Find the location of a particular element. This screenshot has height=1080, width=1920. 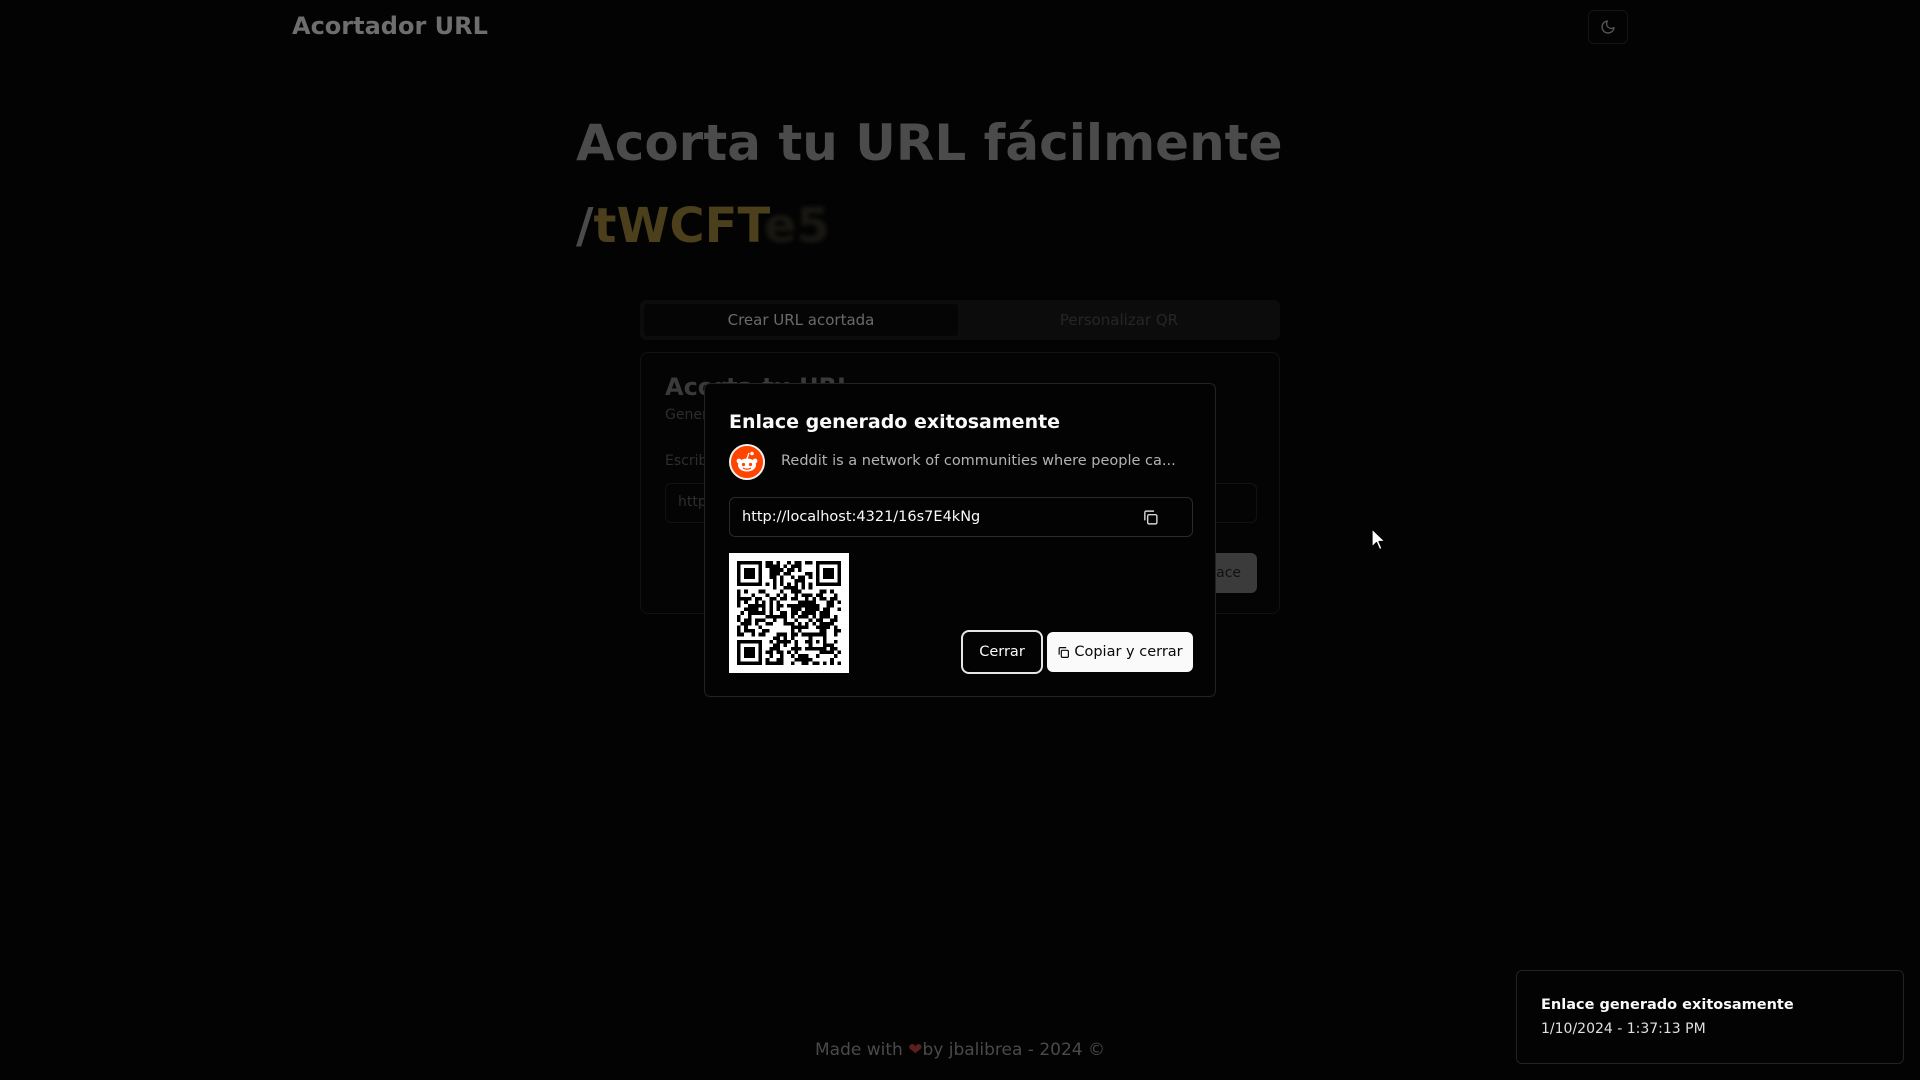

copy-and-close-button: Copiar y cerrar is located at coordinates (1120, 652).